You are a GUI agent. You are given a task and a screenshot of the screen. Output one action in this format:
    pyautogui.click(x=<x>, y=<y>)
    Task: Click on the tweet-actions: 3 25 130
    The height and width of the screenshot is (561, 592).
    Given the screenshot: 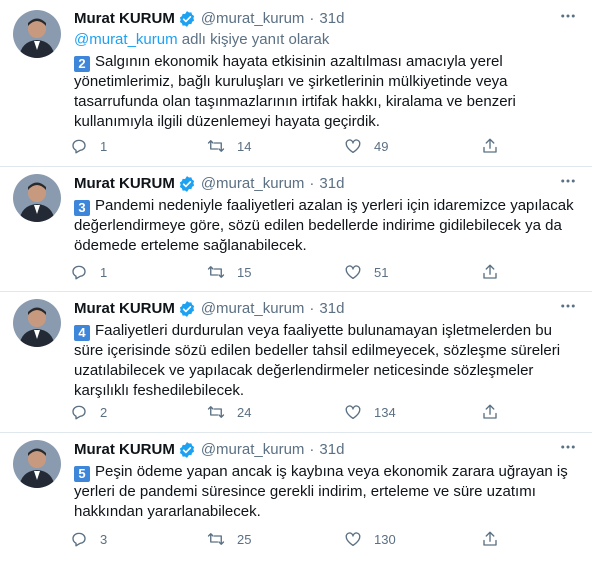 What is the action you would take?
    pyautogui.click(x=305, y=539)
    